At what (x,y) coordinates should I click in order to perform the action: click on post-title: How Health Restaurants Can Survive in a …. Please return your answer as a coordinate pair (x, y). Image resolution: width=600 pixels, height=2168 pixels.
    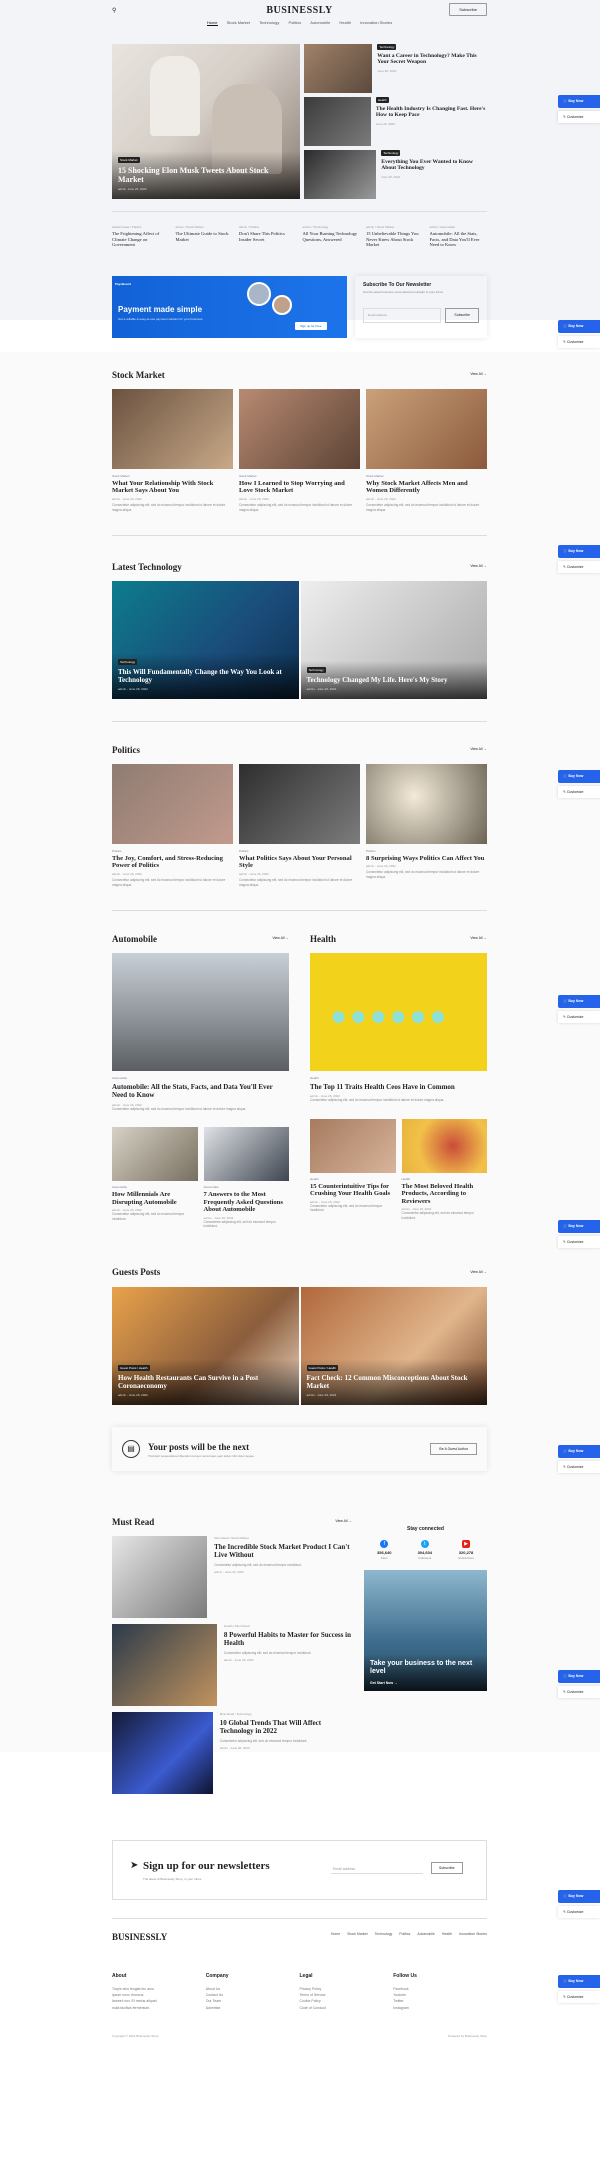
    Looking at the image, I should click on (205, 1382).